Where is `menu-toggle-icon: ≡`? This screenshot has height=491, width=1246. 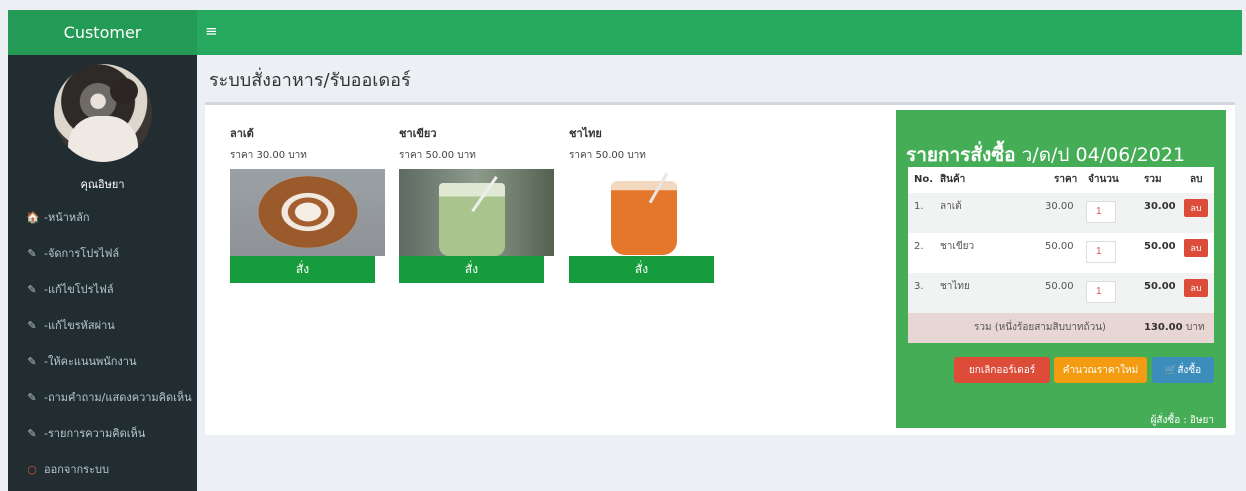 menu-toggle-icon: ≡ is located at coordinates (211, 31).